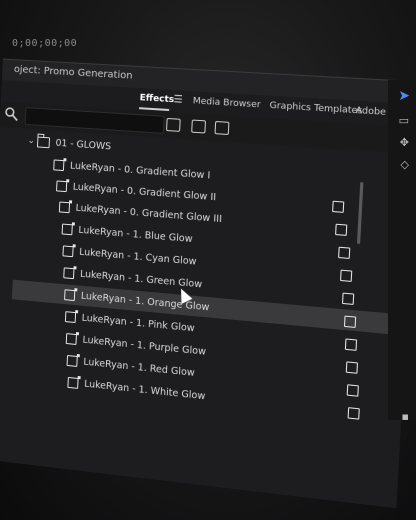 The image size is (416, 520). Describe the element at coordinates (137, 257) in the screenshot. I see `tree-item-label: LukeRyan - 1. Cyan Glow` at that location.